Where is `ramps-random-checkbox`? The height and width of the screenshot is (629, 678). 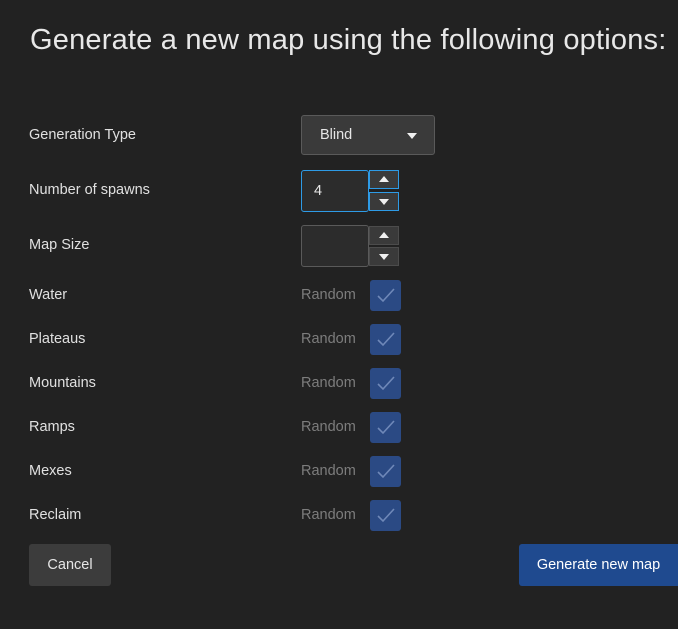
ramps-random-checkbox is located at coordinates (385, 427).